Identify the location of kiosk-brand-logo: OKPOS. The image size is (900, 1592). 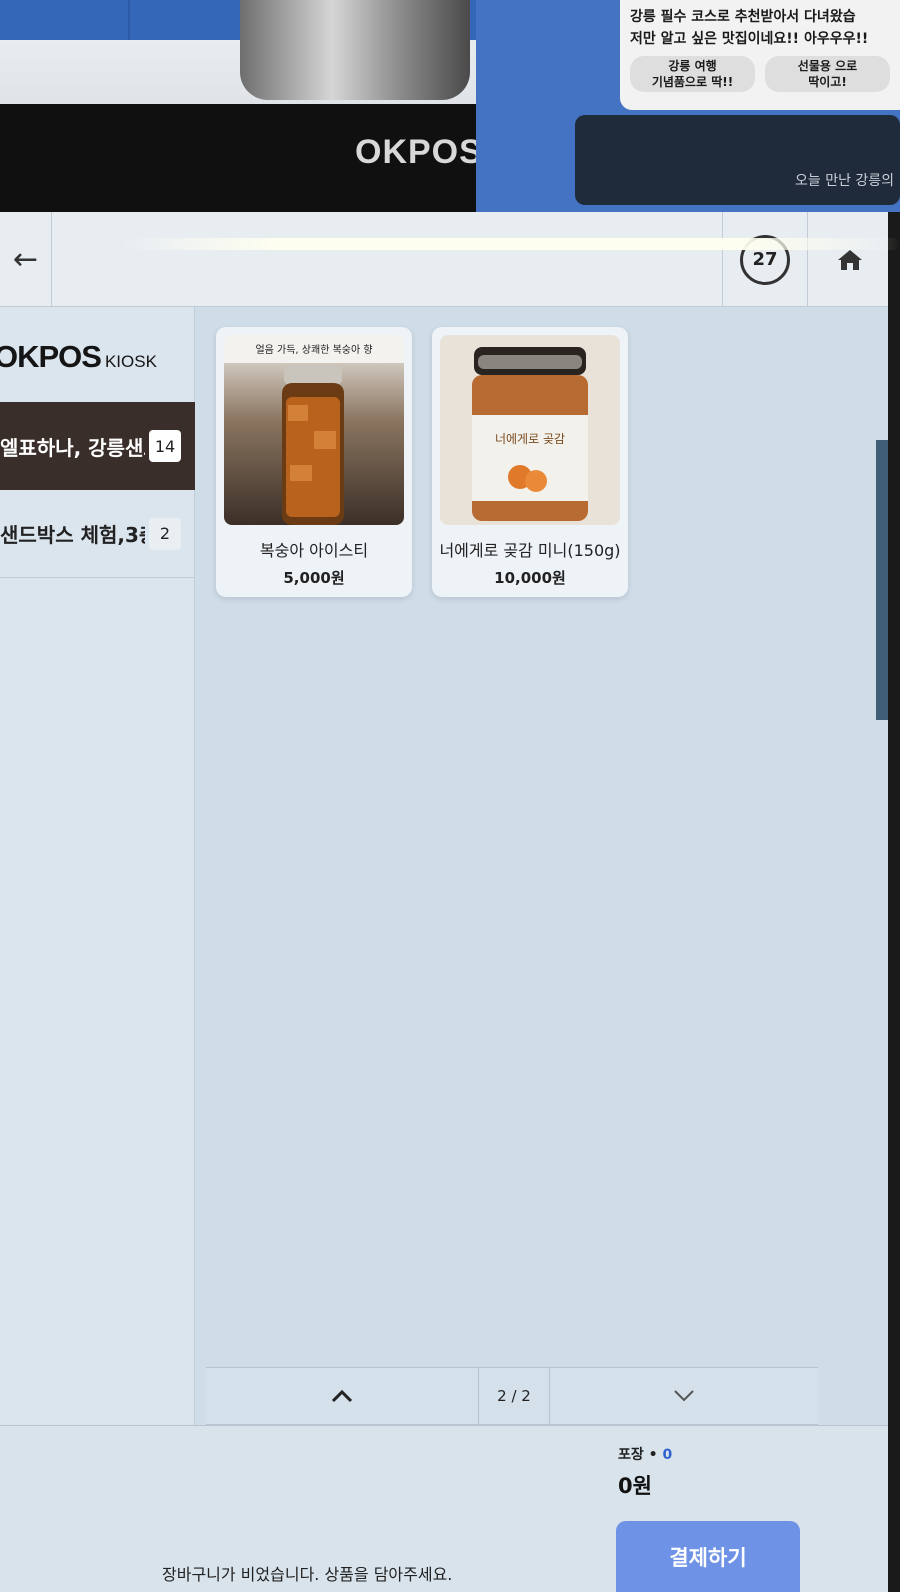
(419, 152).